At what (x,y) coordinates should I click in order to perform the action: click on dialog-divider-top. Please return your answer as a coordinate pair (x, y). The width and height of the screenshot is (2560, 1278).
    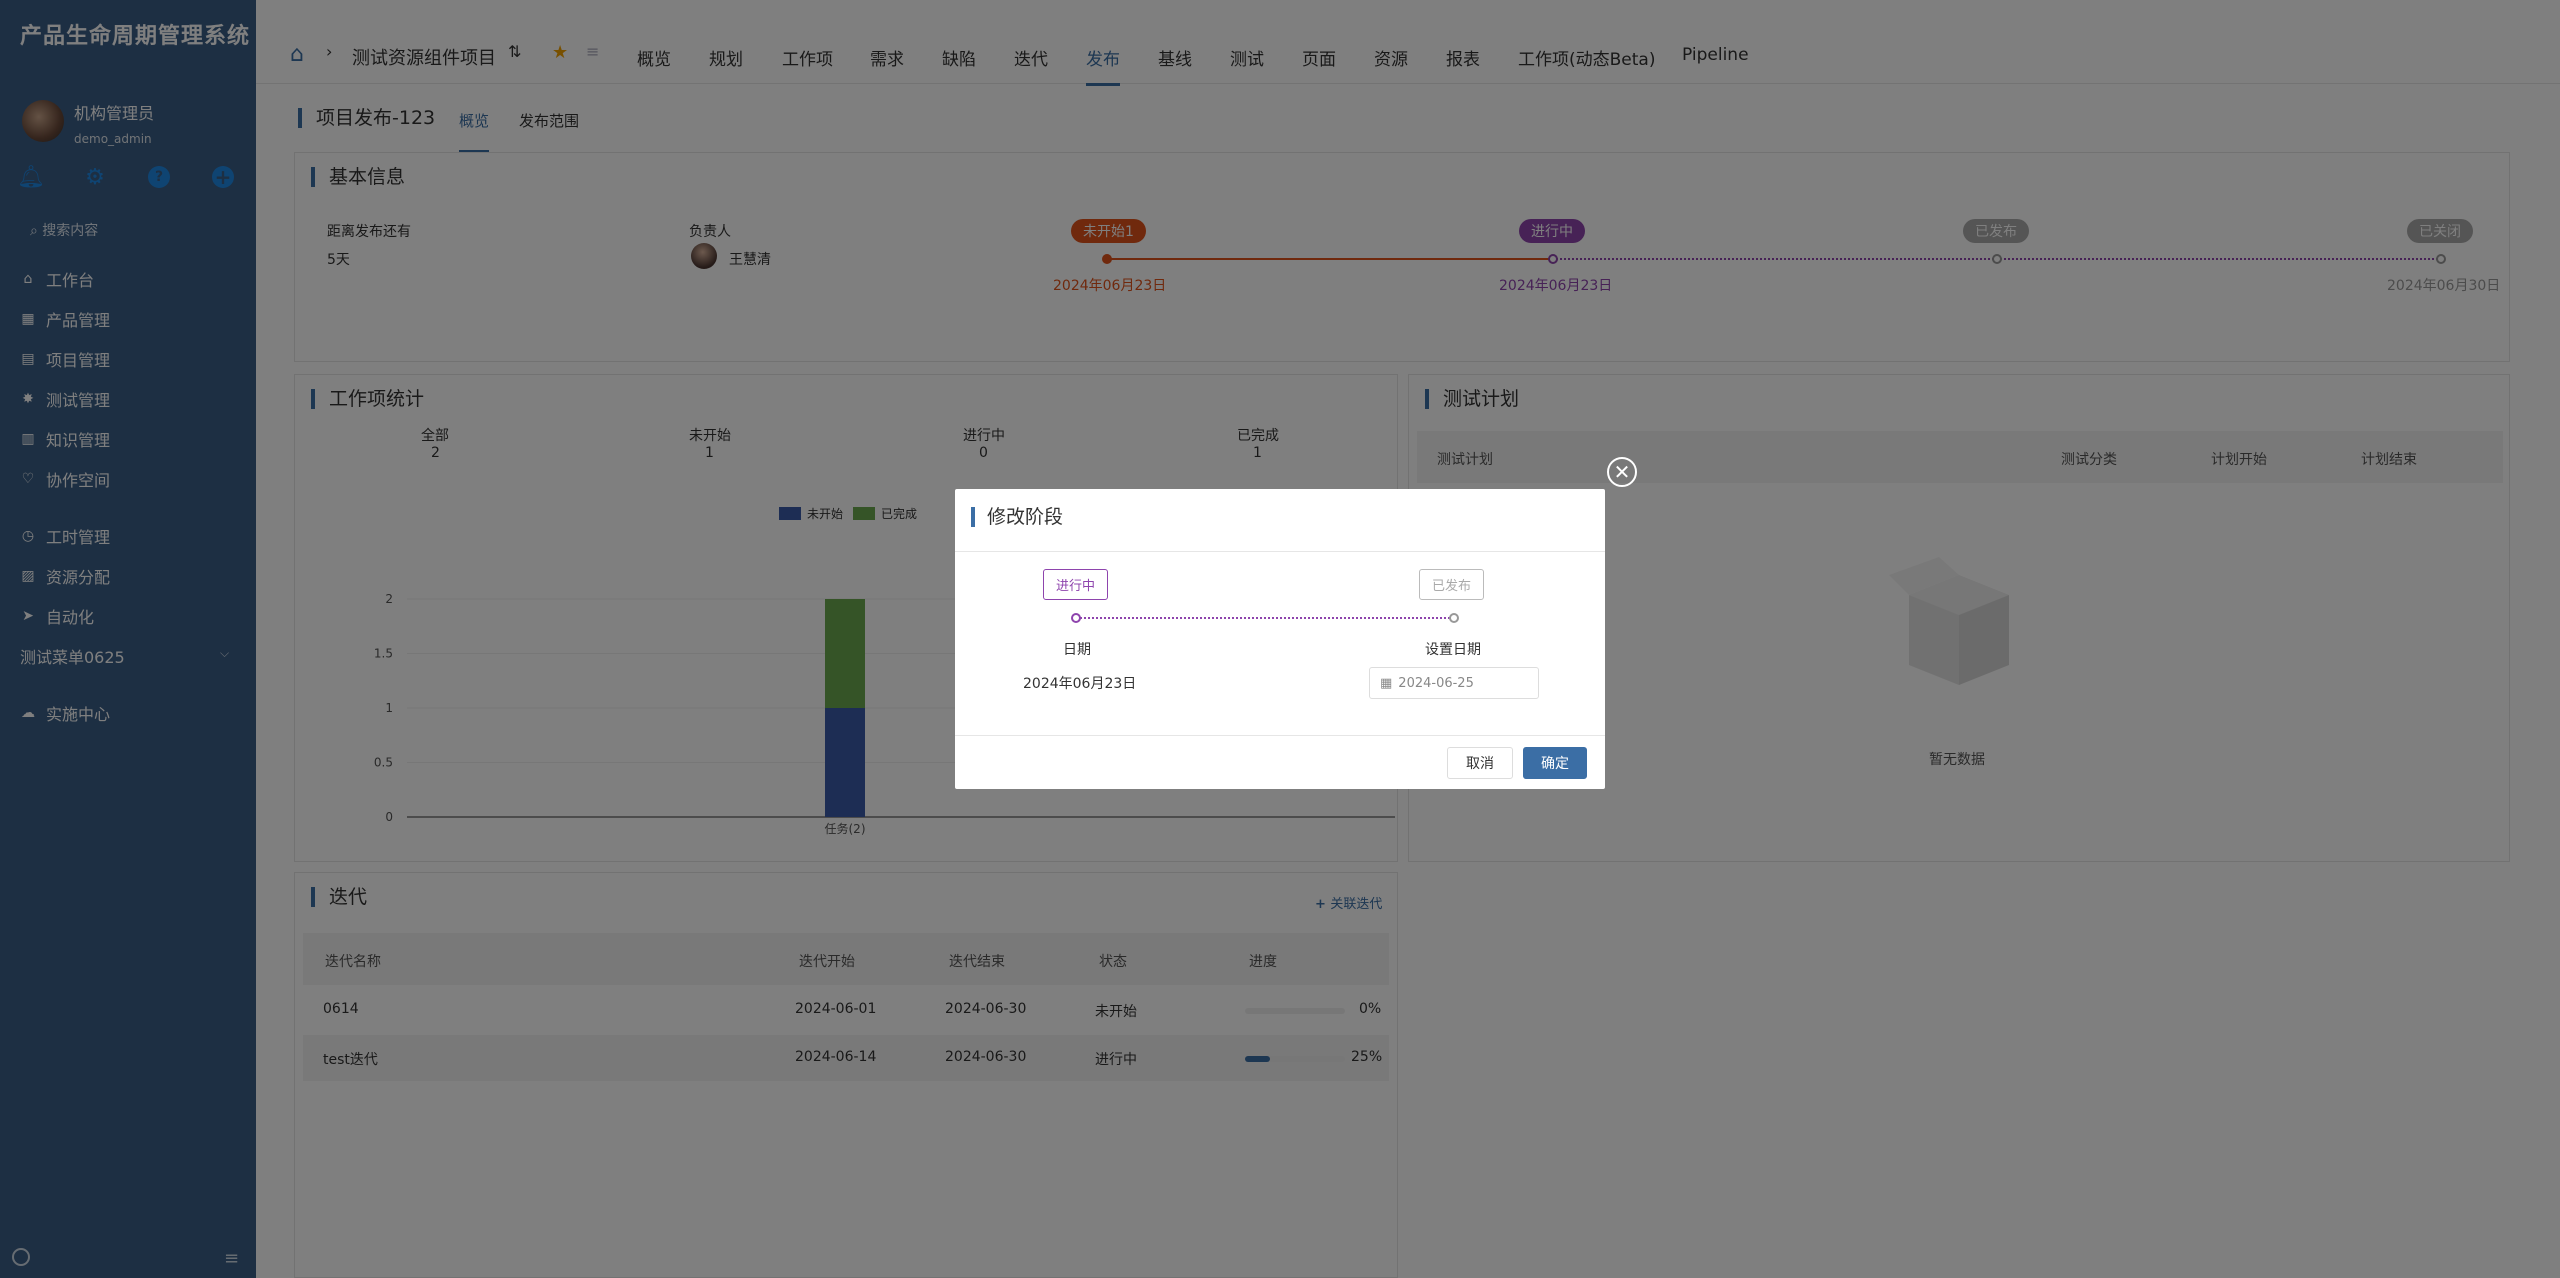
    Looking at the image, I should click on (1280, 551).